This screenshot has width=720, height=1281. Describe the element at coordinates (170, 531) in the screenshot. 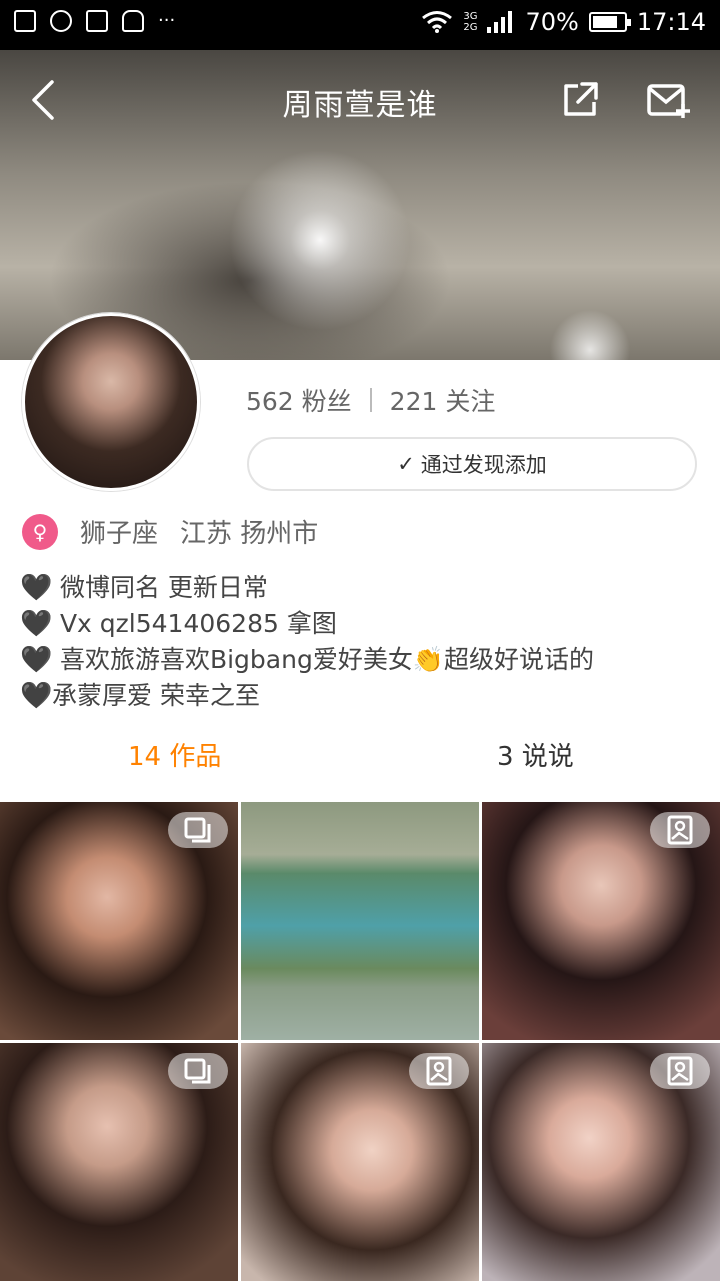

I see `profile-info: ♀ 狮子座 江苏 扬州市` at that location.